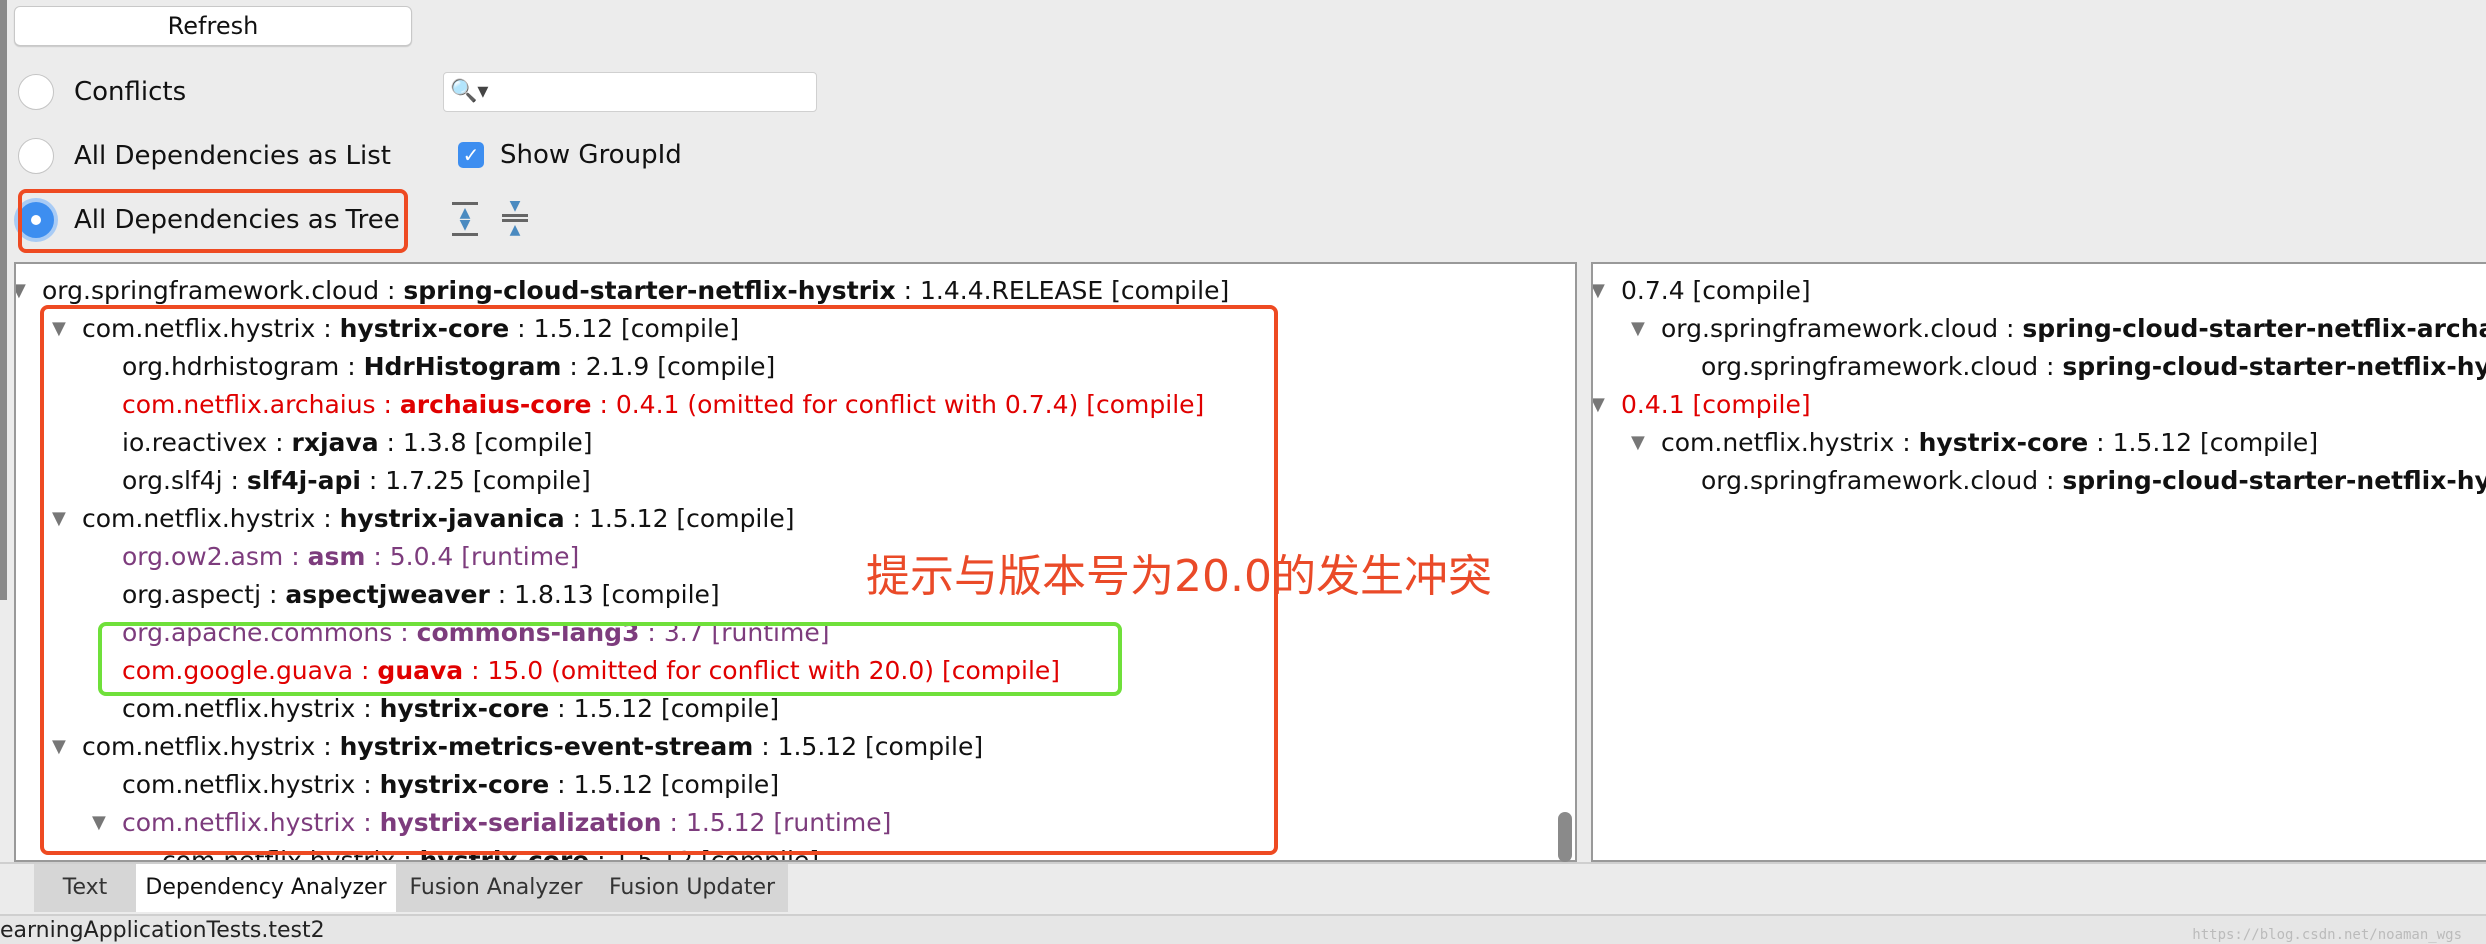 This screenshot has height=944, width=2486. I want to click on search-dropdown-icon: 🔍▾, so click(469, 91).